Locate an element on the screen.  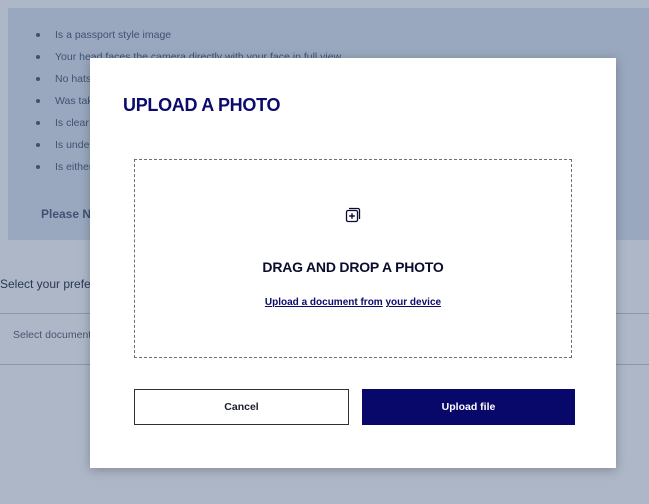
cancel-button: Cancel is located at coordinates (241, 407).